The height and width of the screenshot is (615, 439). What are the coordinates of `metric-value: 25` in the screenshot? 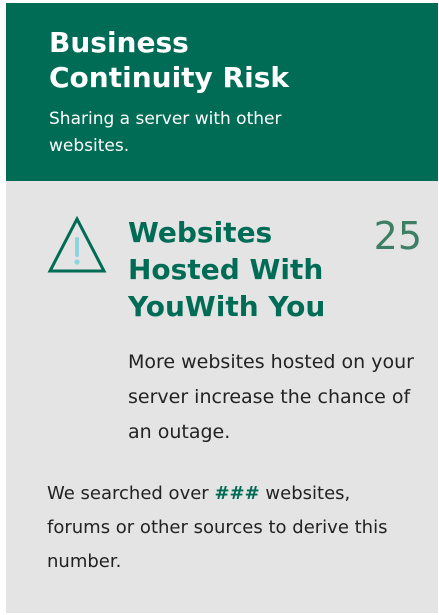 It's located at (397, 236).